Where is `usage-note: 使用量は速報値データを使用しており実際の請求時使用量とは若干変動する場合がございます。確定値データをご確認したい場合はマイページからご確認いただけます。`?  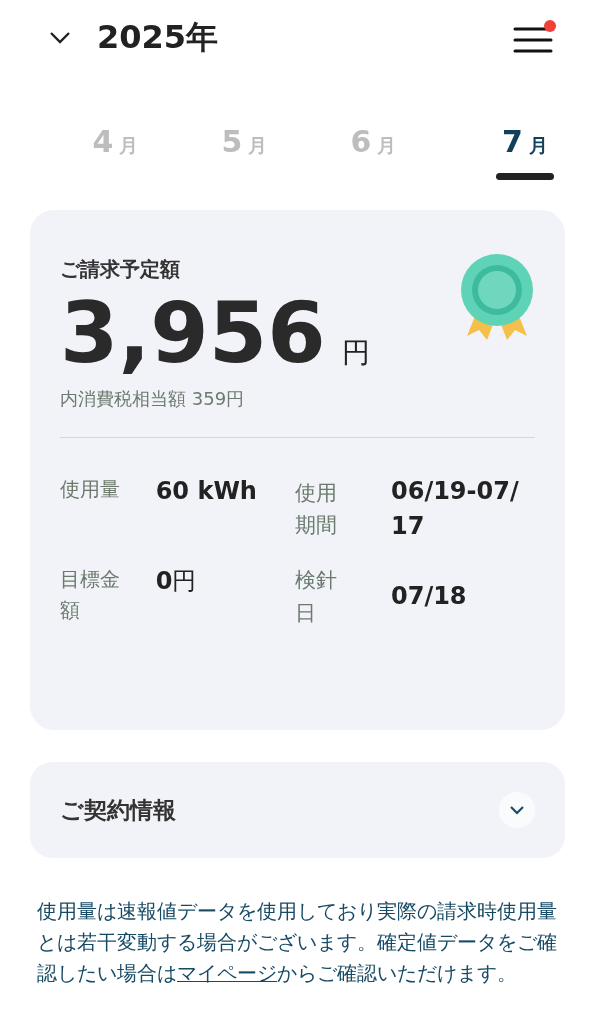
usage-note: 使用量は速報値データを使用しており実際の請求時使用量とは若干変動する場合がございます。確定値データをご確認したい場合はマイページからご確認いただけます。 is located at coordinates (297, 943).